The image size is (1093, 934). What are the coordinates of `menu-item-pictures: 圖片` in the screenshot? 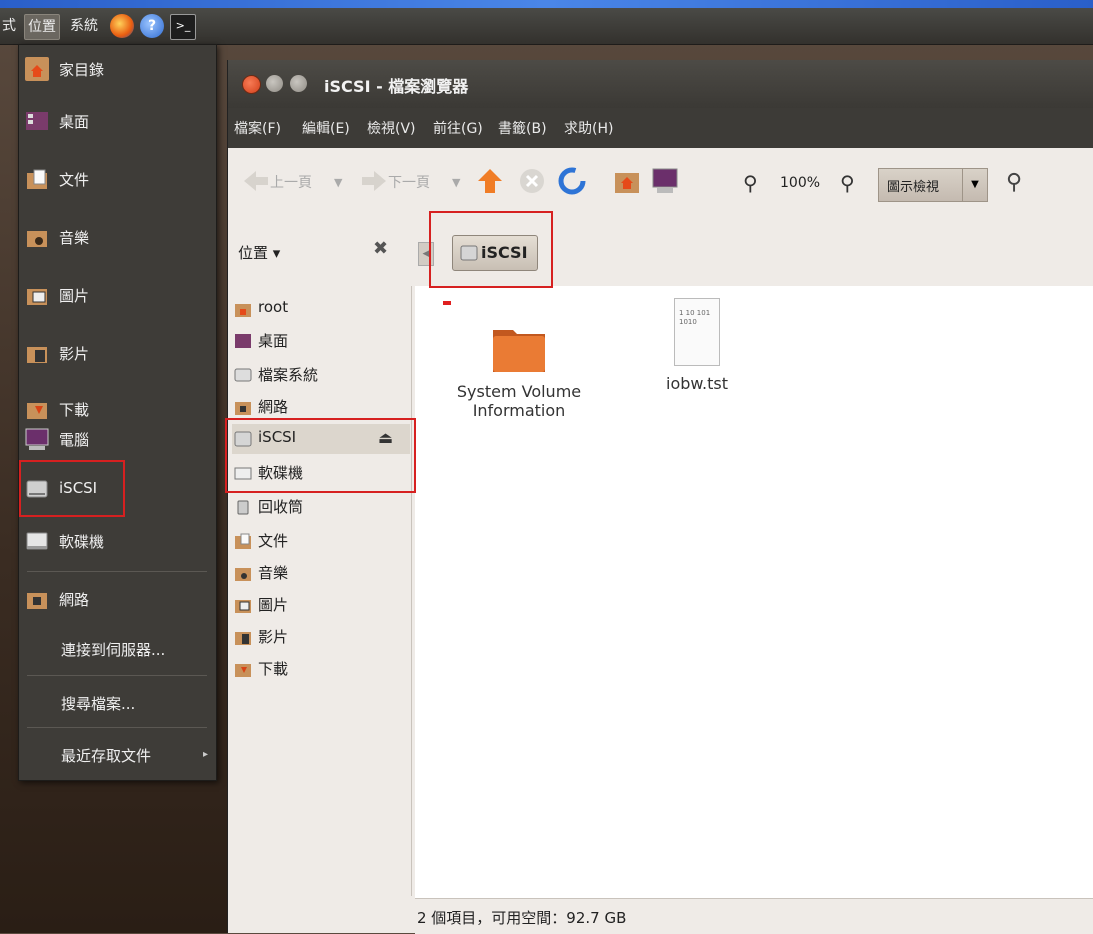 It's located at (117, 295).